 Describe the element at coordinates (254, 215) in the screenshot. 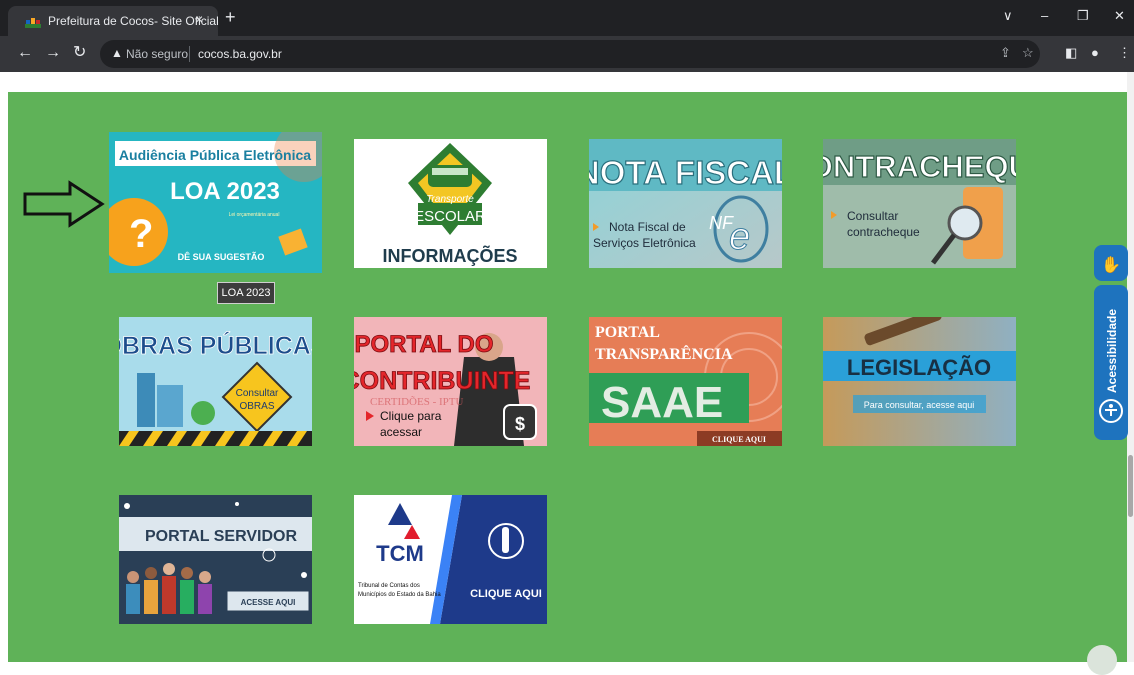

I see `loa-sub: Lei orçamentária anual` at that location.